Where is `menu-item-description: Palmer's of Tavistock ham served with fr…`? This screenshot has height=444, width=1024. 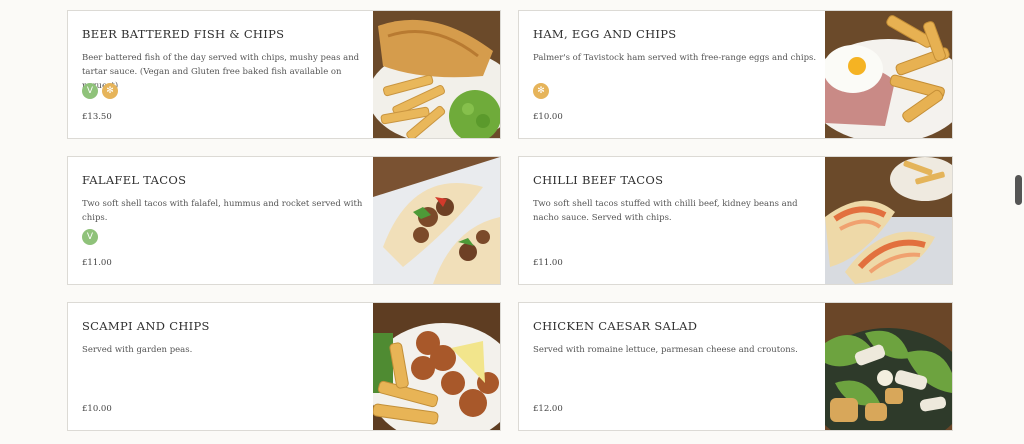
menu-item-description: Palmer's of Tavistock ham served with fr… is located at coordinates (675, 58).